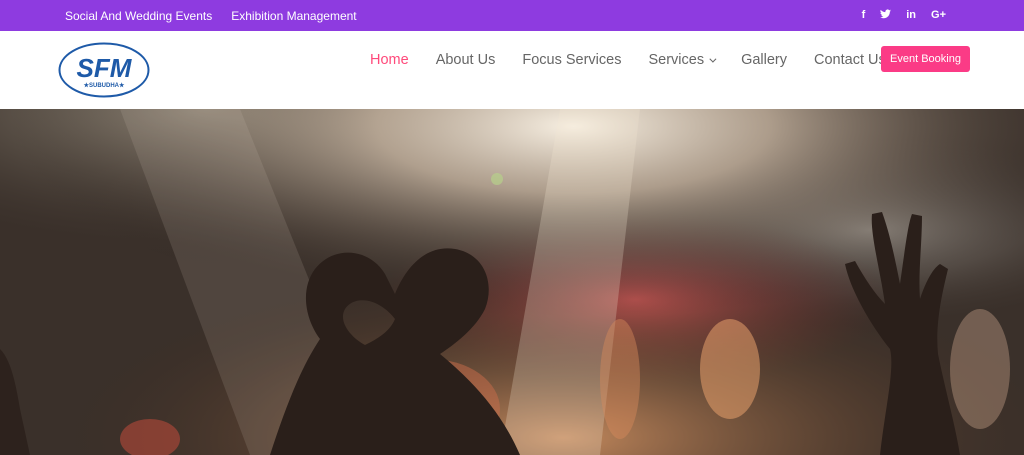  Describe the element at coordinates (925, 59) in the screenshot. I see `event-booking-button: Event Booking` at that location.